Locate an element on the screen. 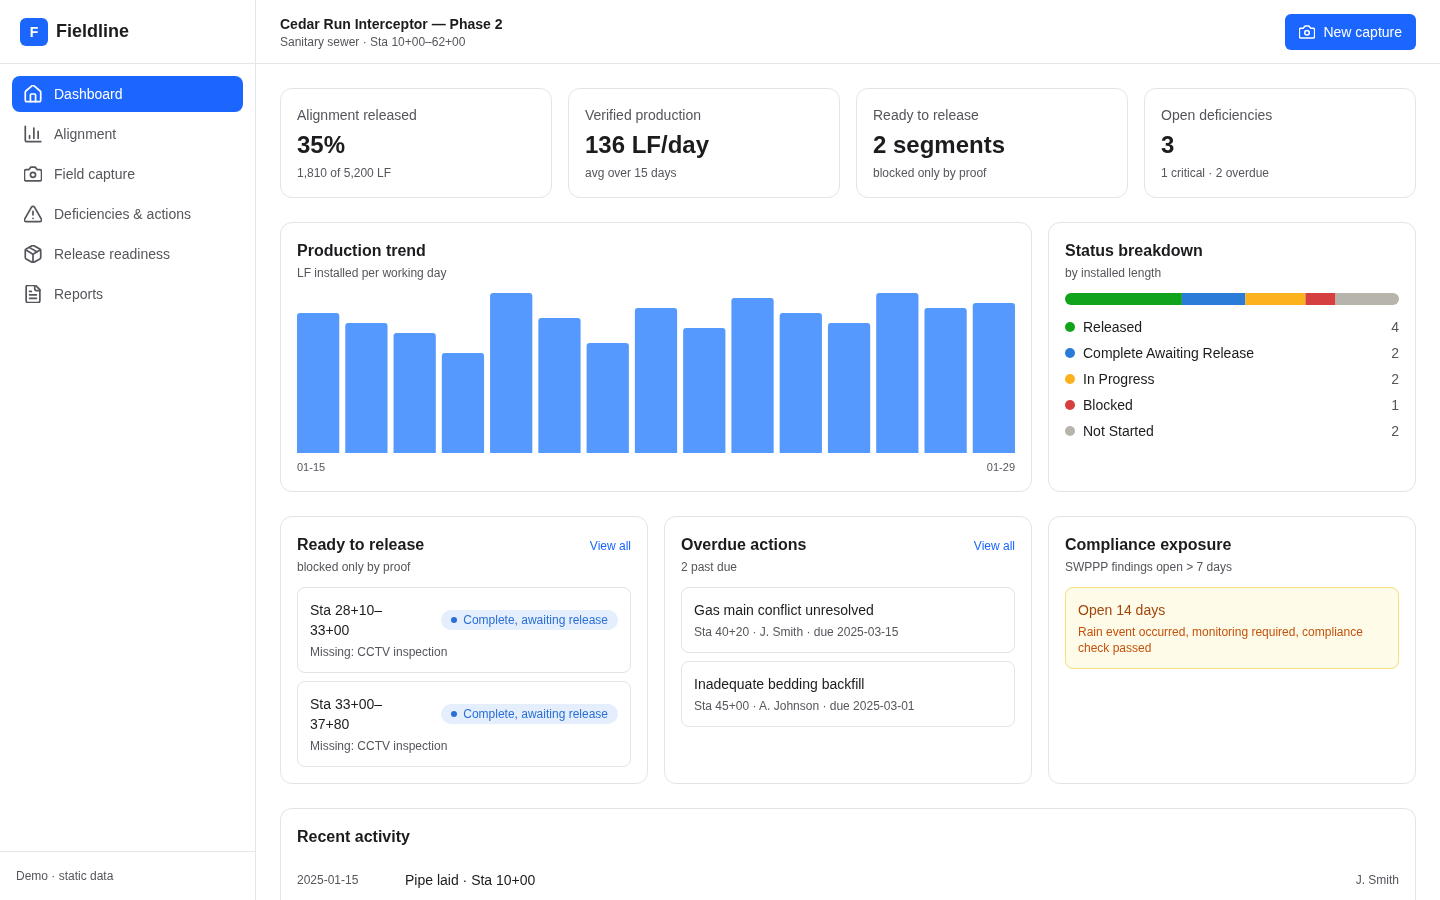  station-range: Sta 33+00–37+80 is located at coordinates (346, 714).